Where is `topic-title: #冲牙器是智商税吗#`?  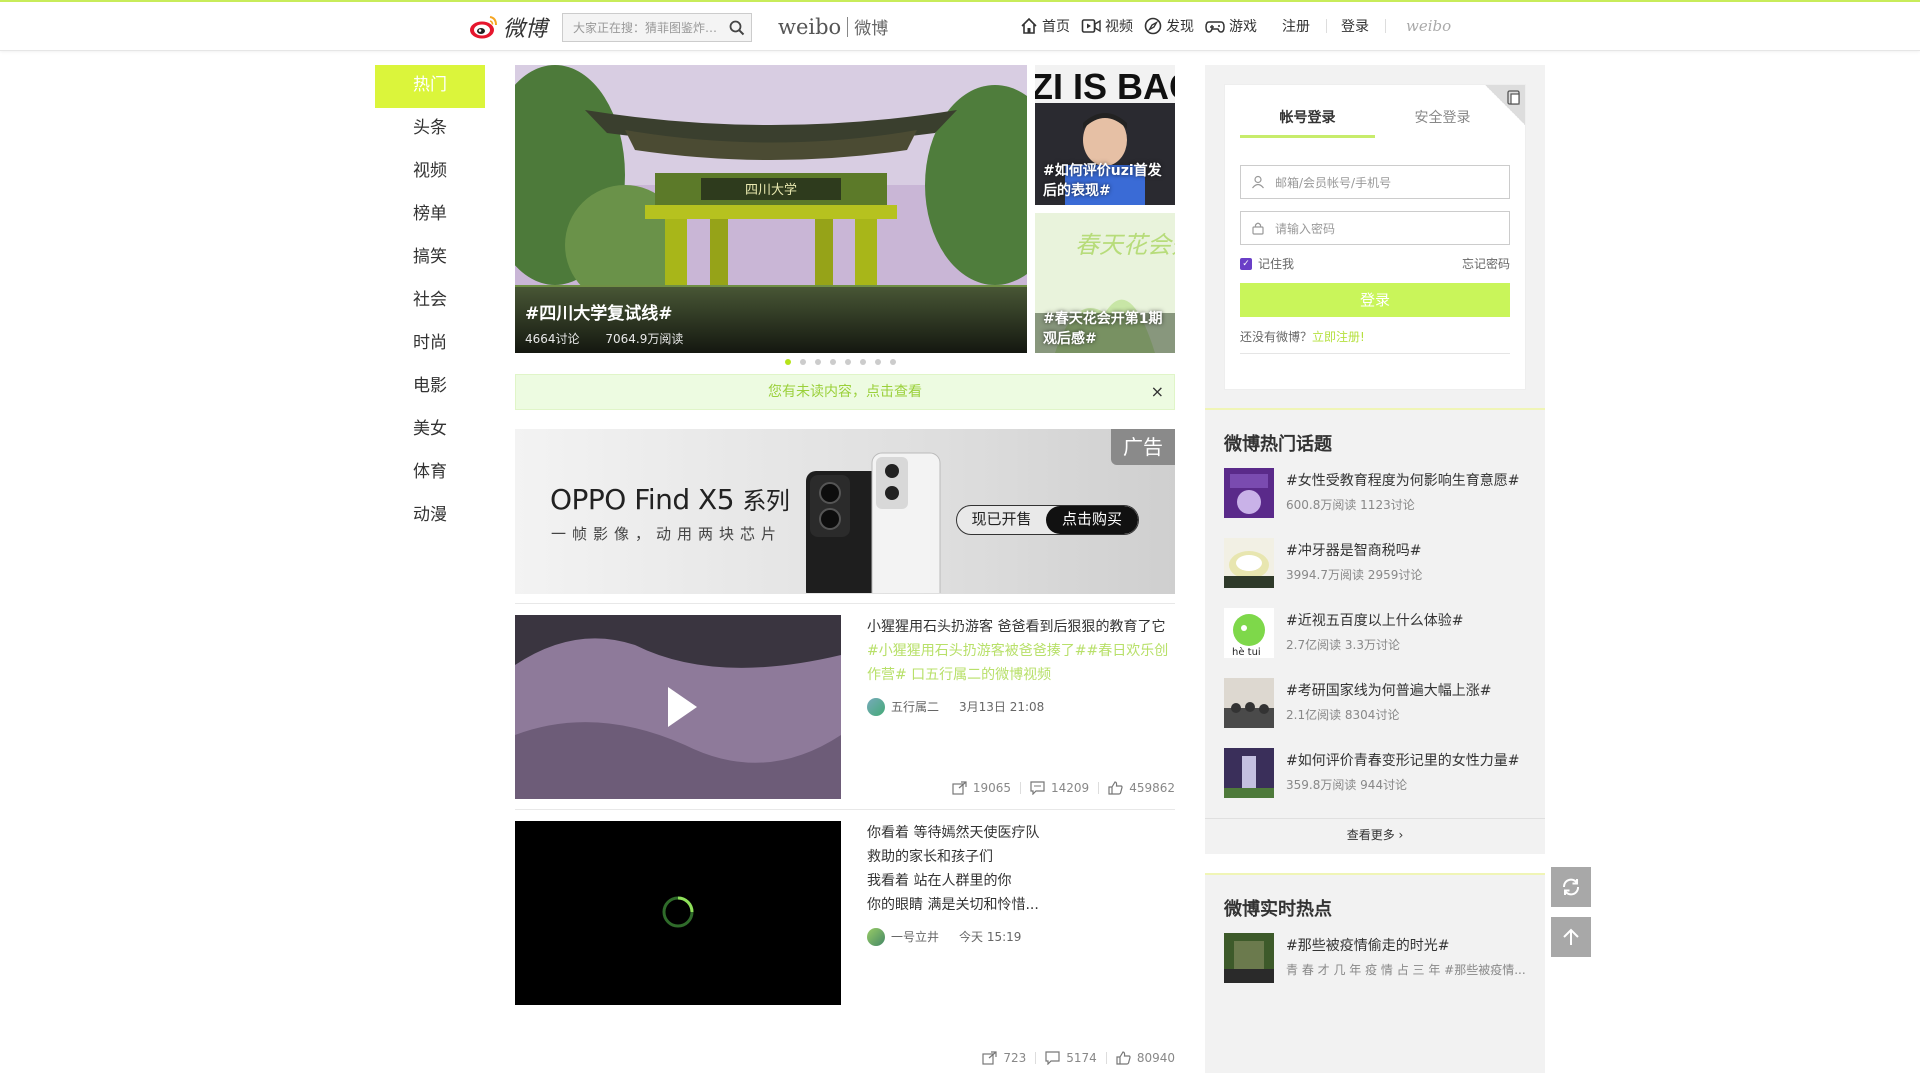 topic-title: #冲牙器是智商税吗# is located at coordinates (1353, 550).